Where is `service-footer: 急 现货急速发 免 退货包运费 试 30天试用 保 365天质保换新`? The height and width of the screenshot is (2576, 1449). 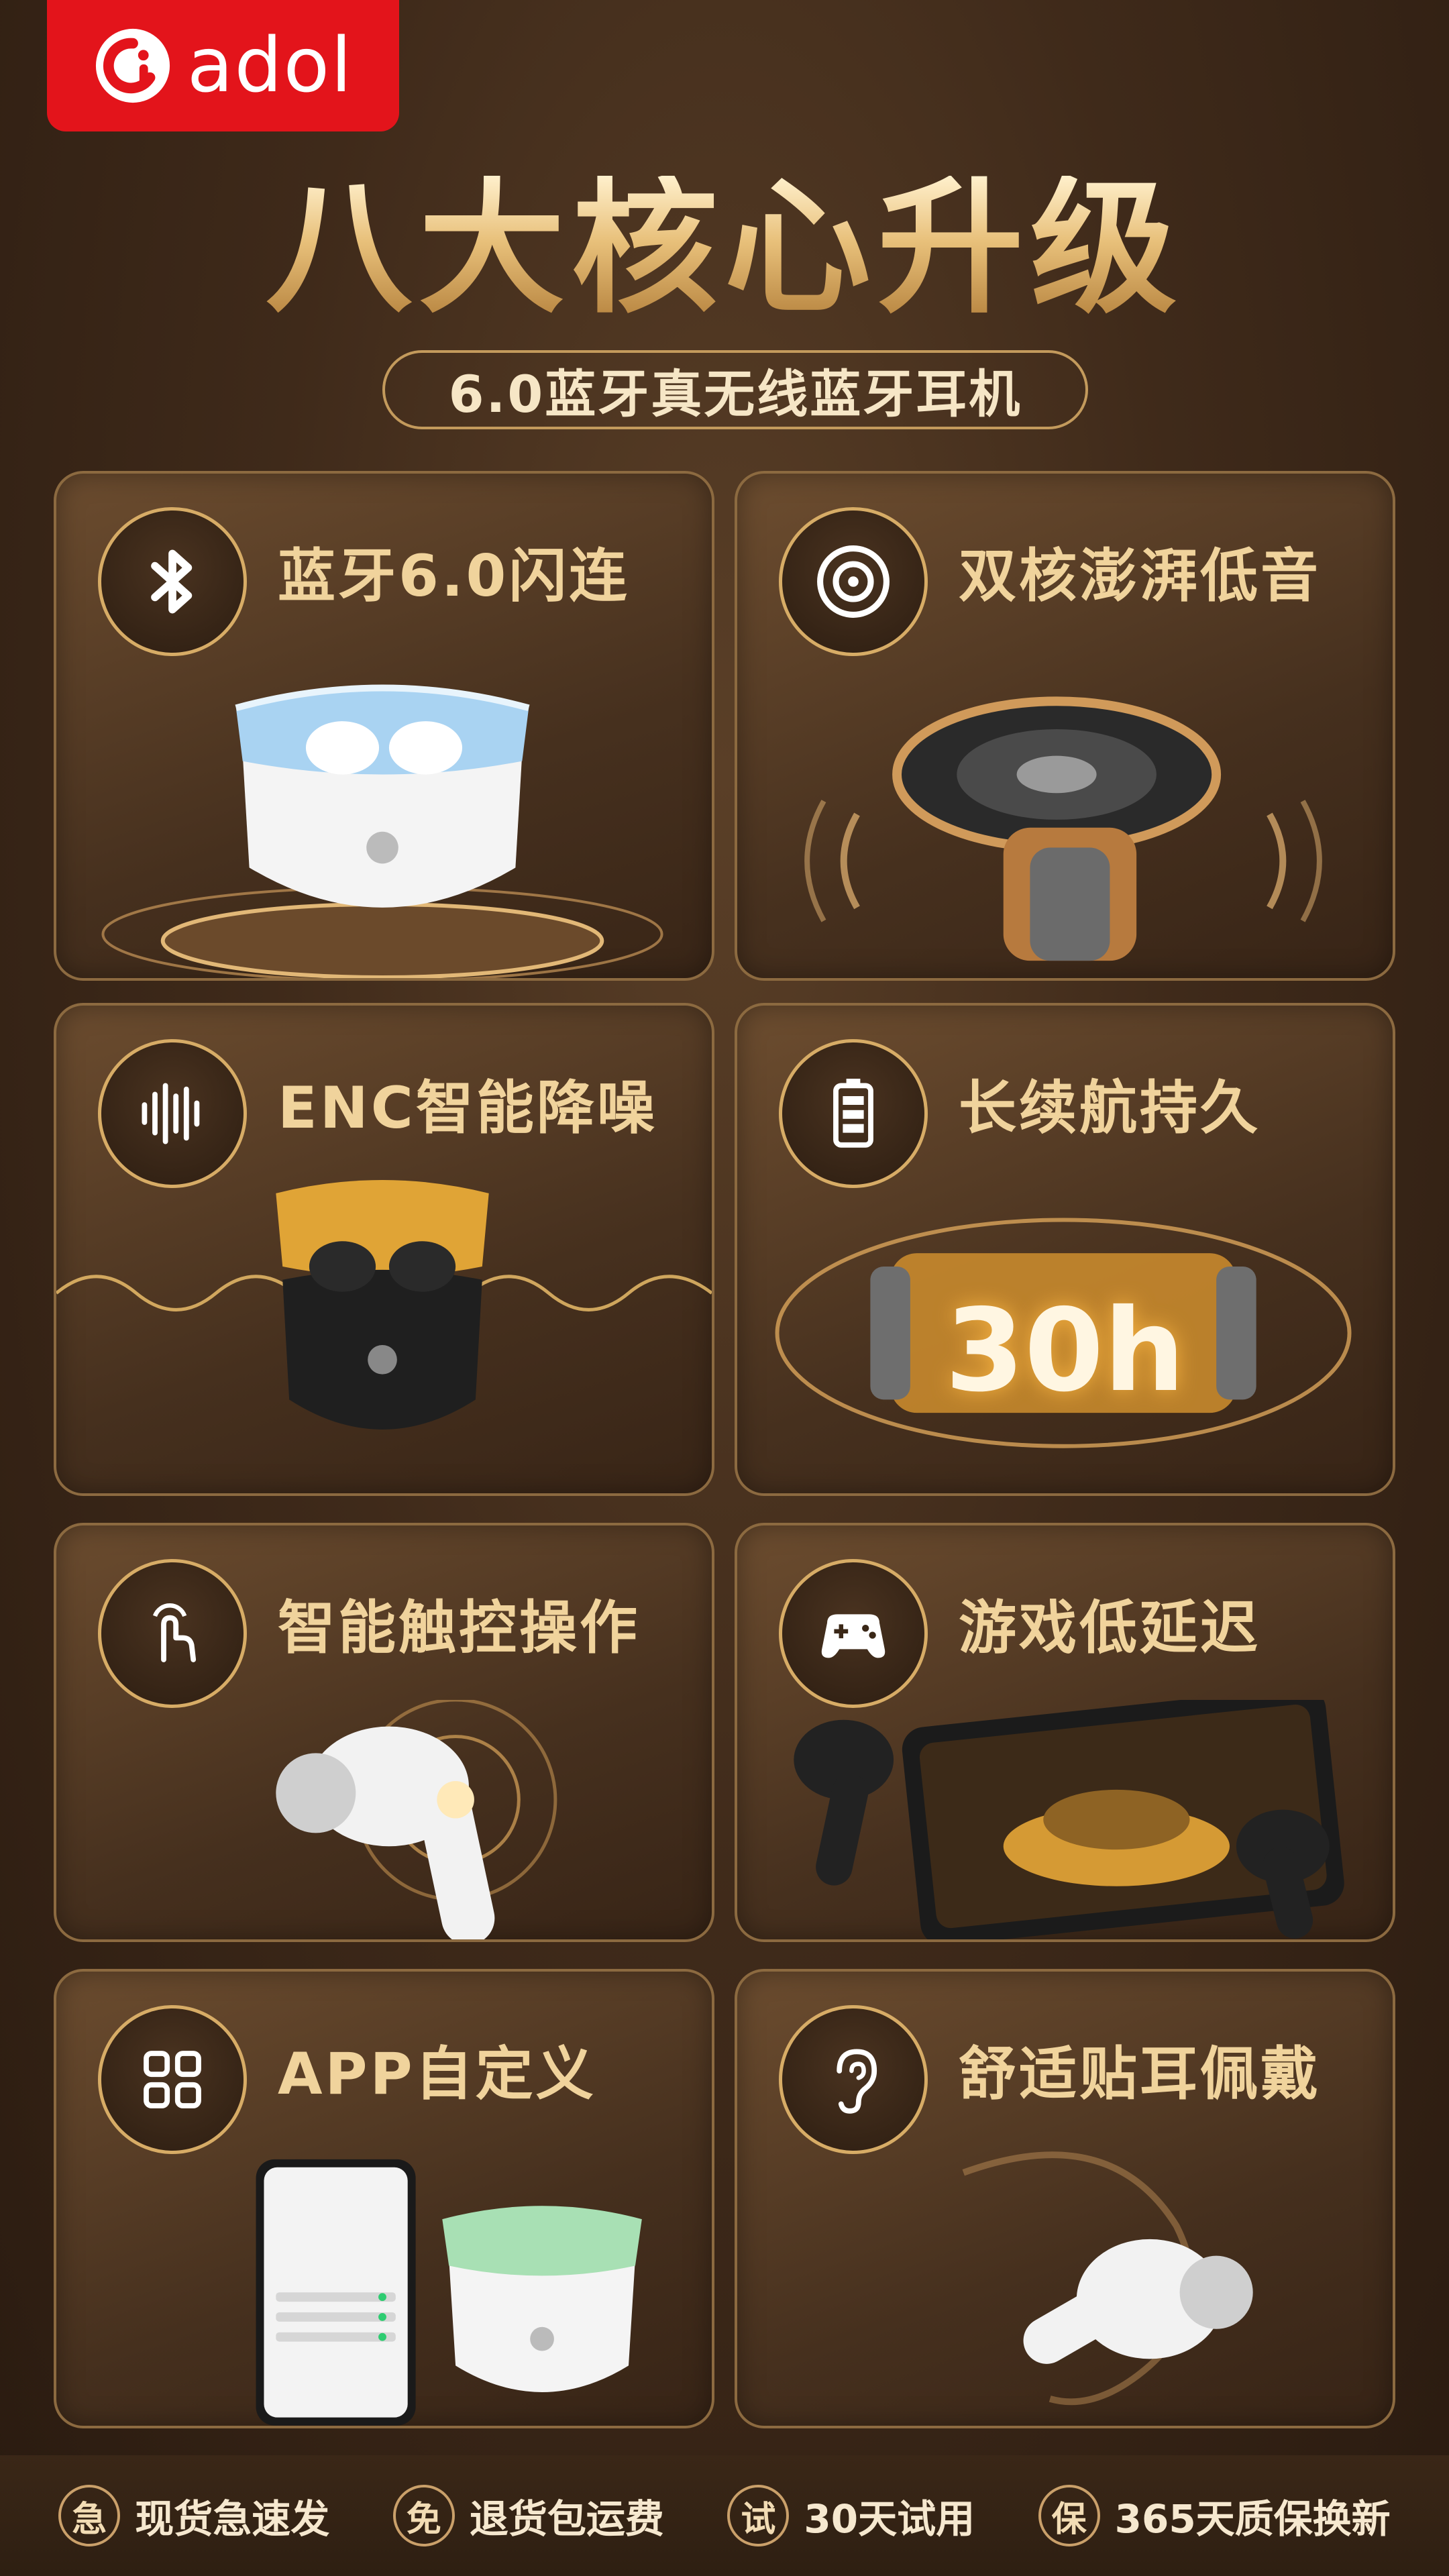
service-footer: 急 现货急速发 免 退货包运费 试 30天试用 保 365天质保换新 is located at coordinates (724, 2515).